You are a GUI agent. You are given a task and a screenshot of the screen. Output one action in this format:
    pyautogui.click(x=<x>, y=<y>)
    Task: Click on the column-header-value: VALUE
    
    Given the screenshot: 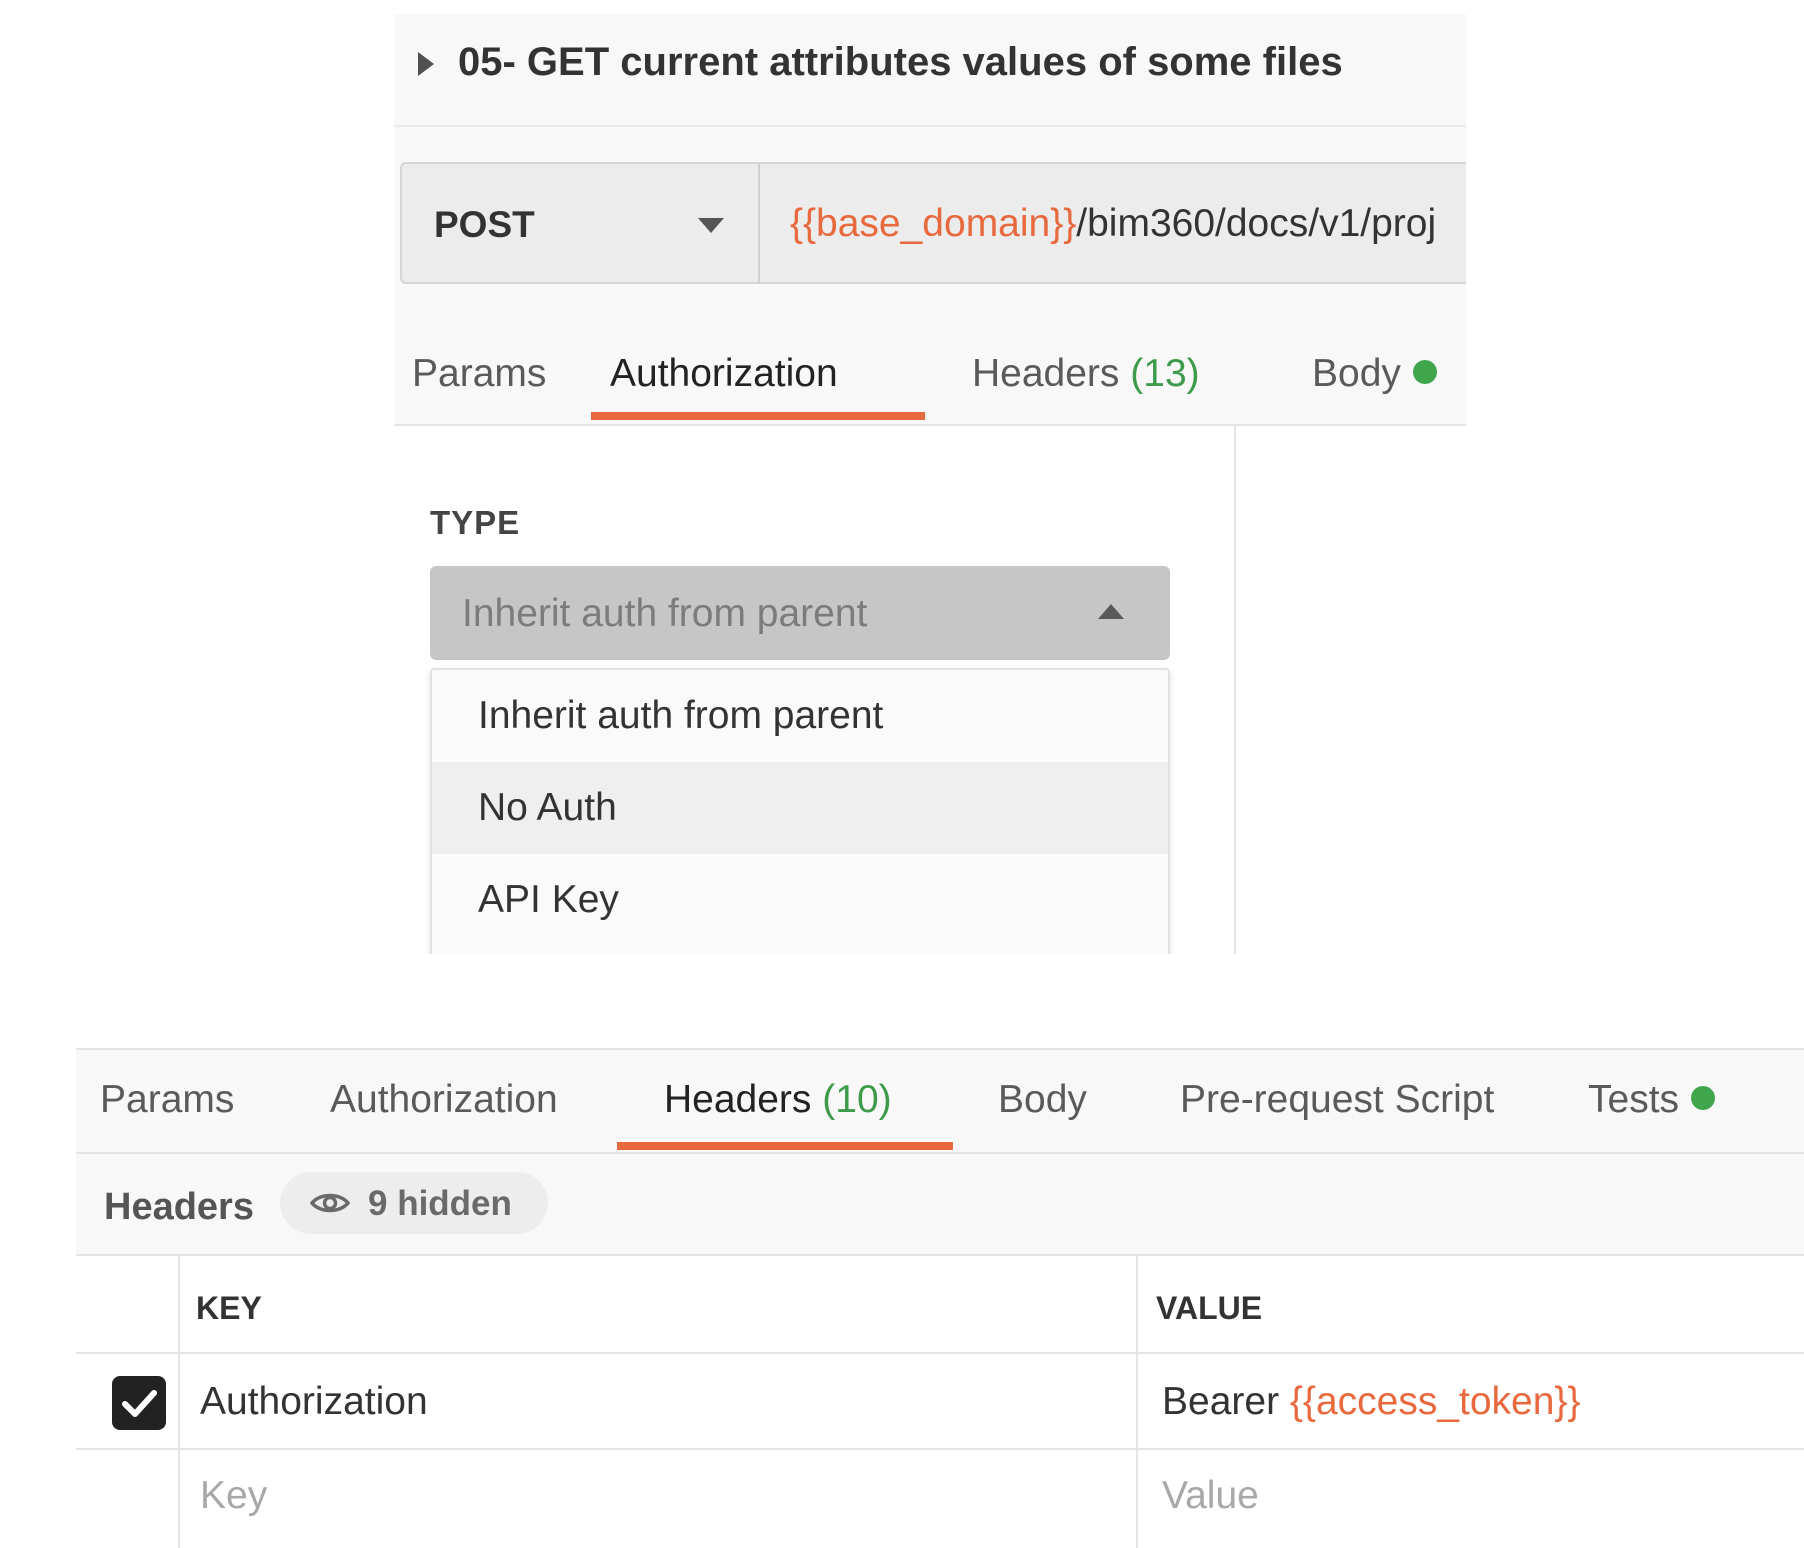 What is the action you would take?
    pyautogui.click(x=1209, y=1308)
    